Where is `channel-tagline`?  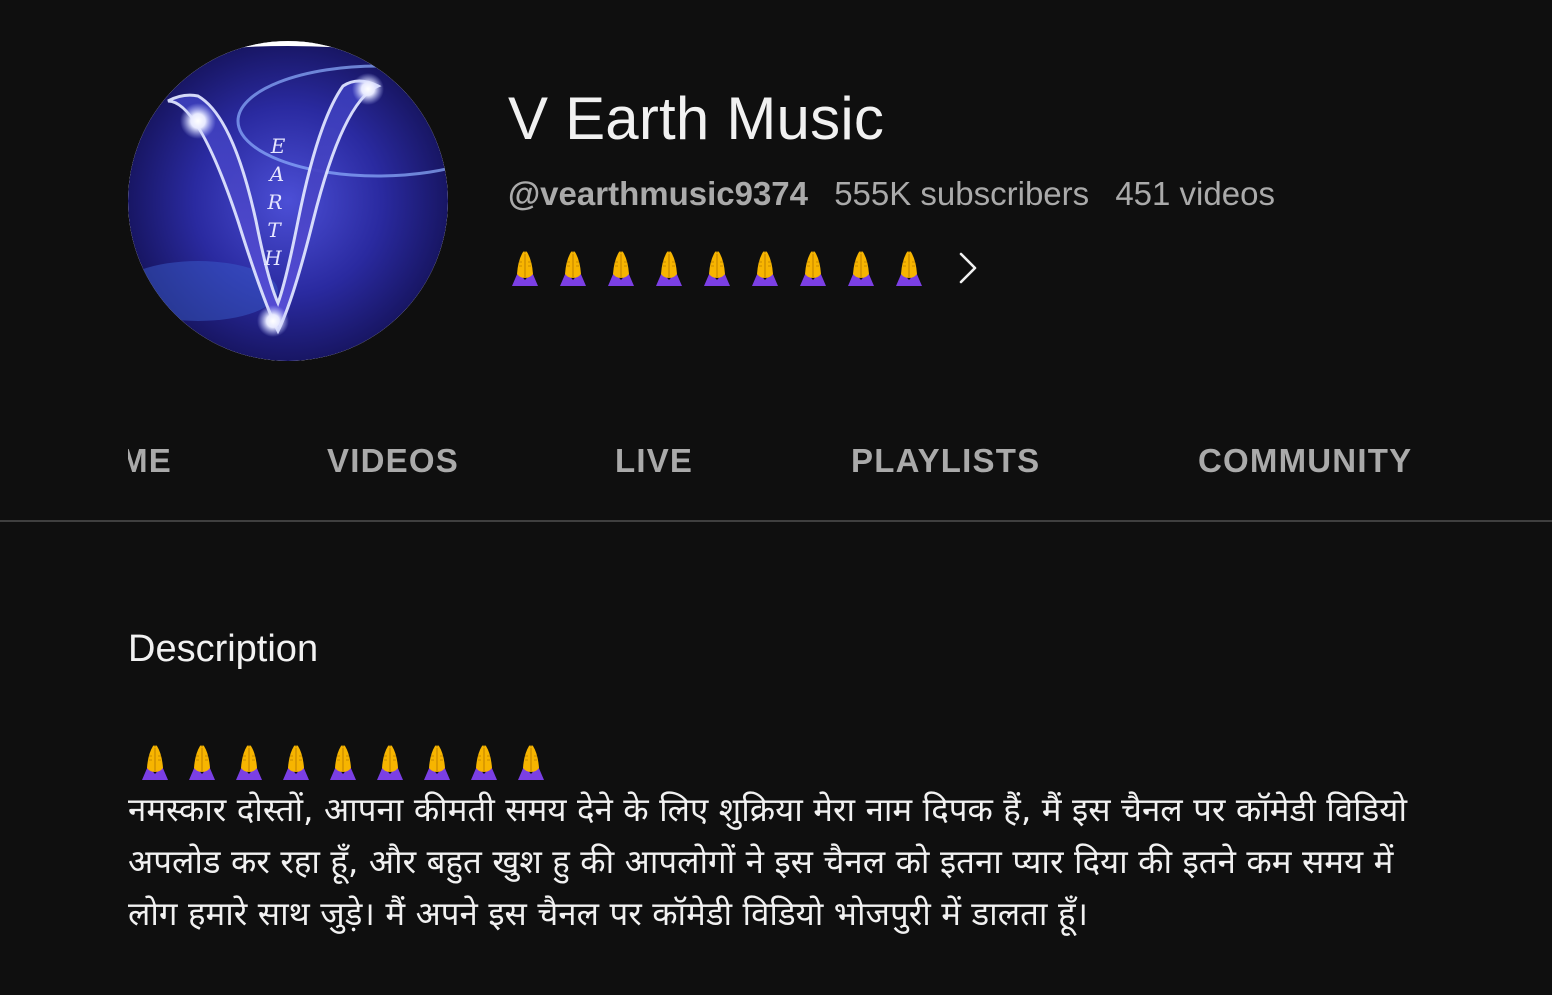
channel-tagline is located at coordinates (891, 268).